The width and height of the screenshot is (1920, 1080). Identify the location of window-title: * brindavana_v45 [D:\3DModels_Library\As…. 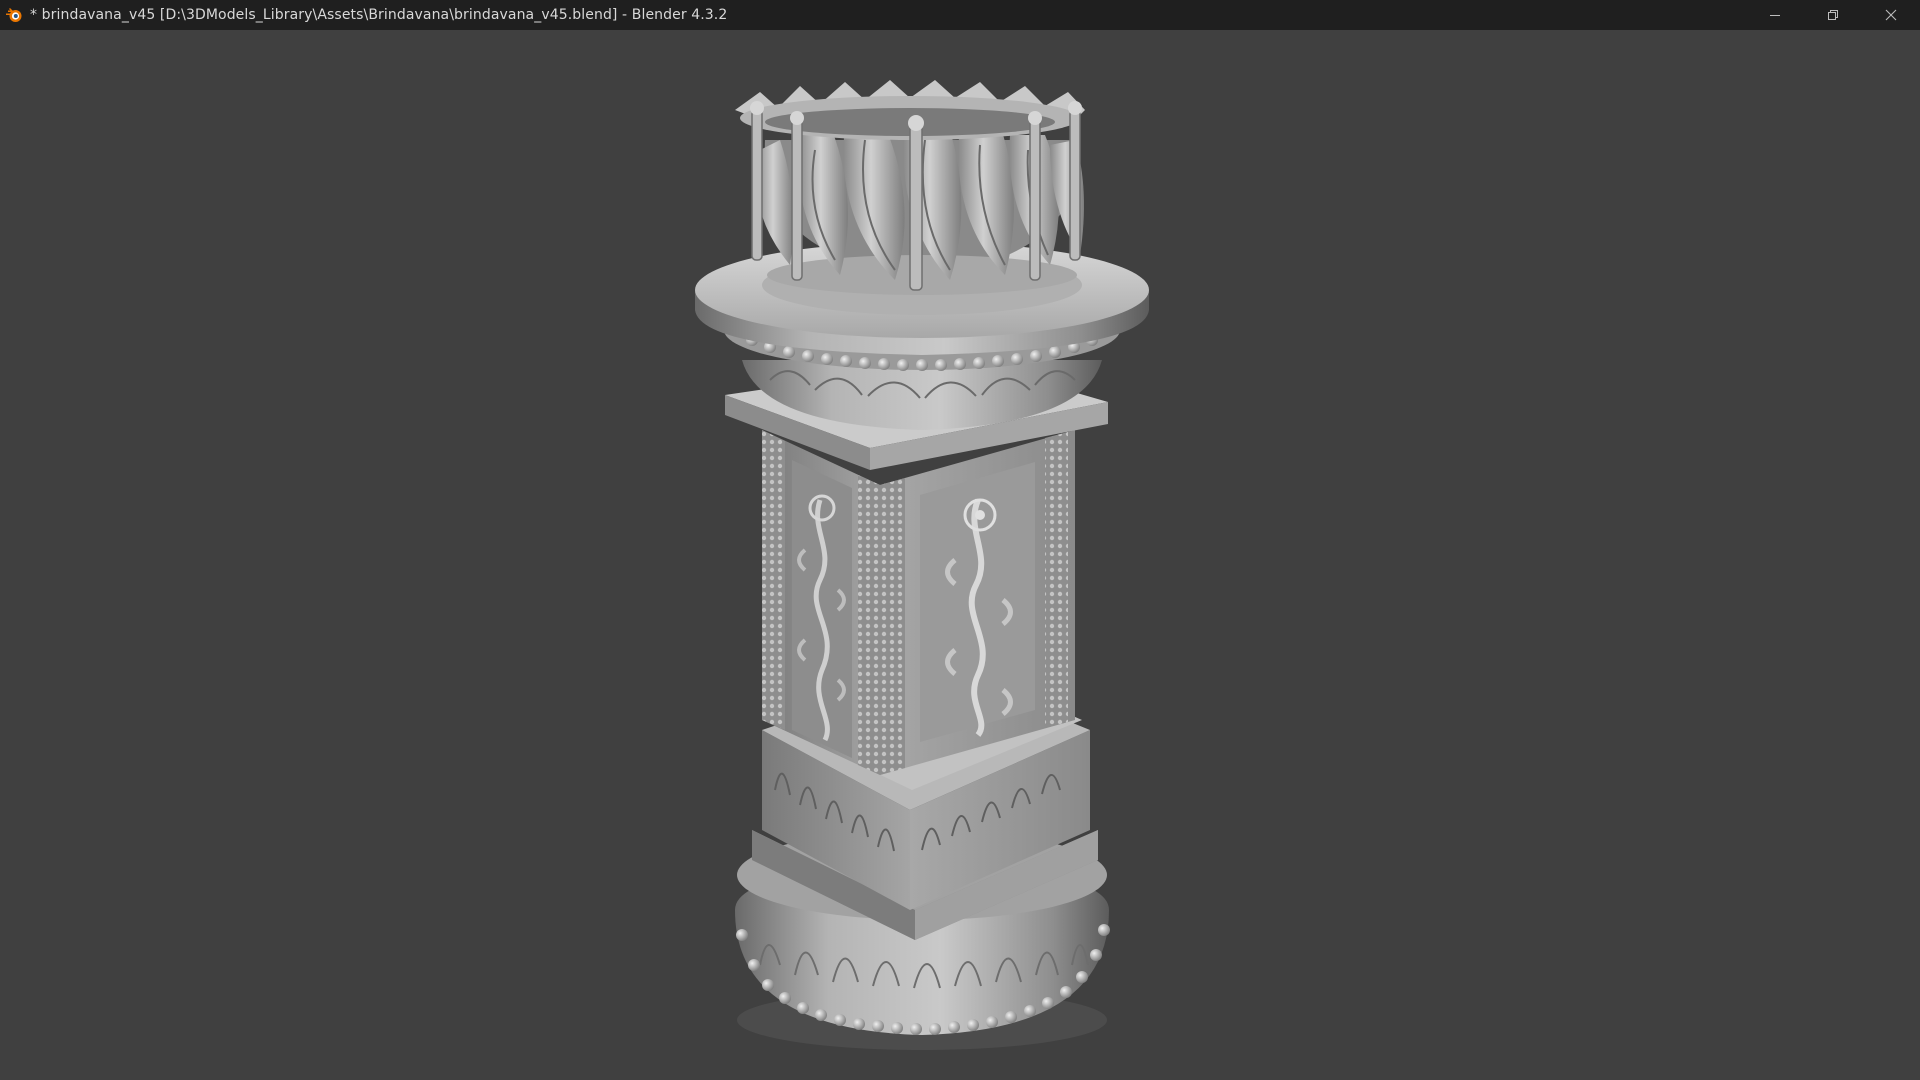
(379, 15).